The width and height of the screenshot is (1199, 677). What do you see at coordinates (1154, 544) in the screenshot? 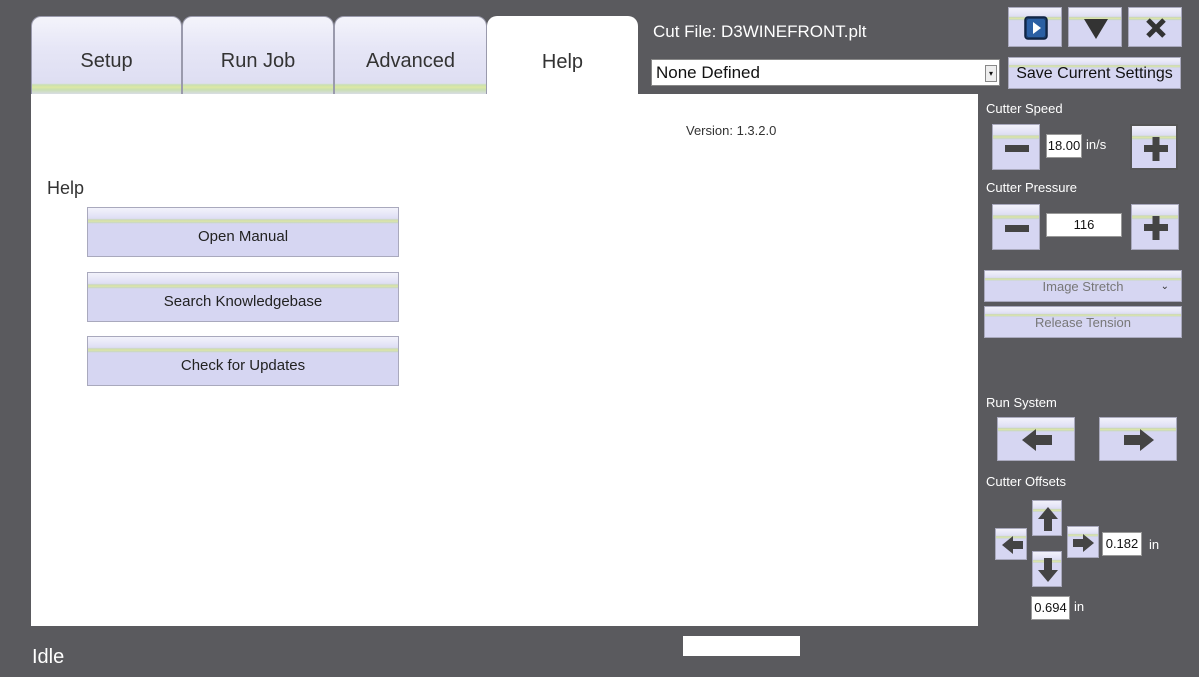
I see `offset-x-unit: in` at bounding box center [1154, 544].